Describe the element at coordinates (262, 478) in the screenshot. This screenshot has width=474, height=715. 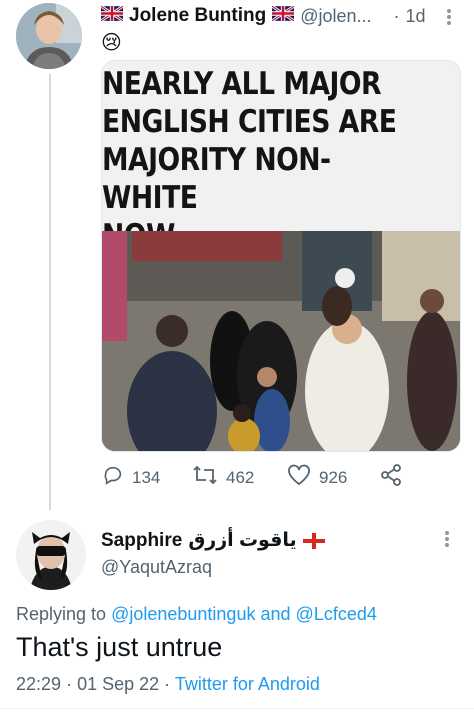
I see `tweet-action-bar: 134 462 926` at that location.